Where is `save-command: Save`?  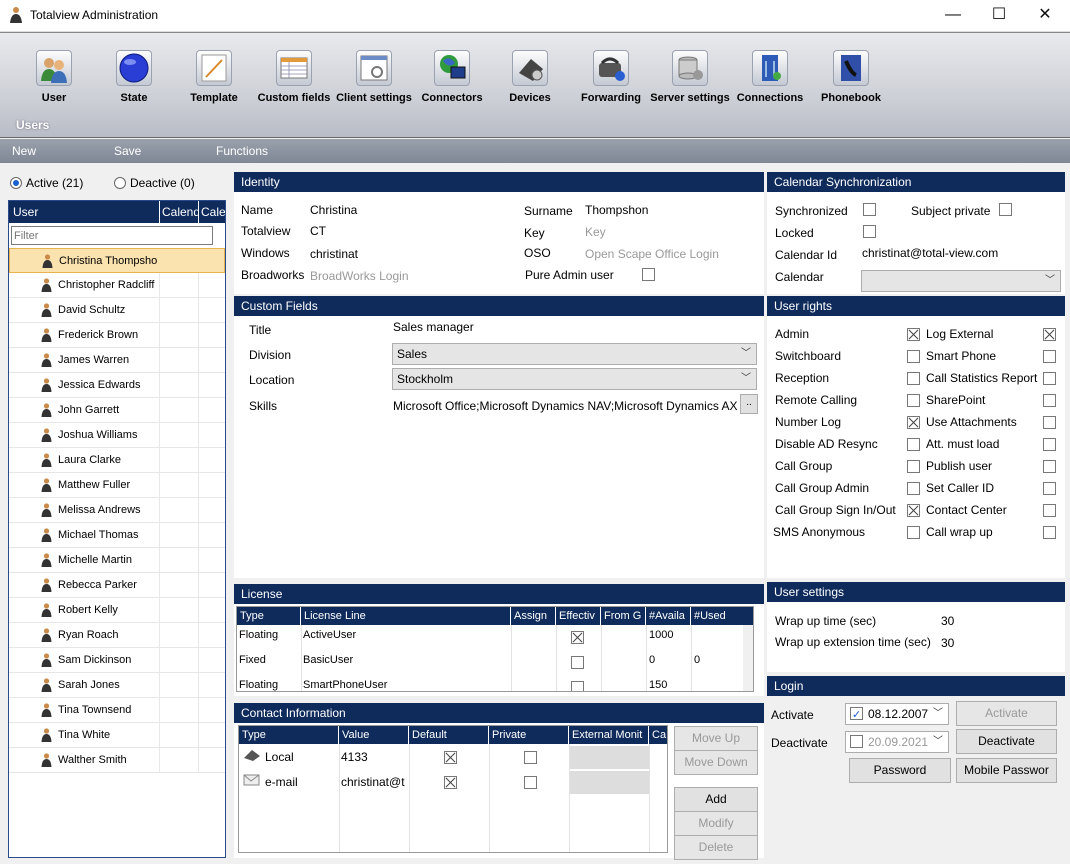
save-command: Save is located at coordinates (127, 151).